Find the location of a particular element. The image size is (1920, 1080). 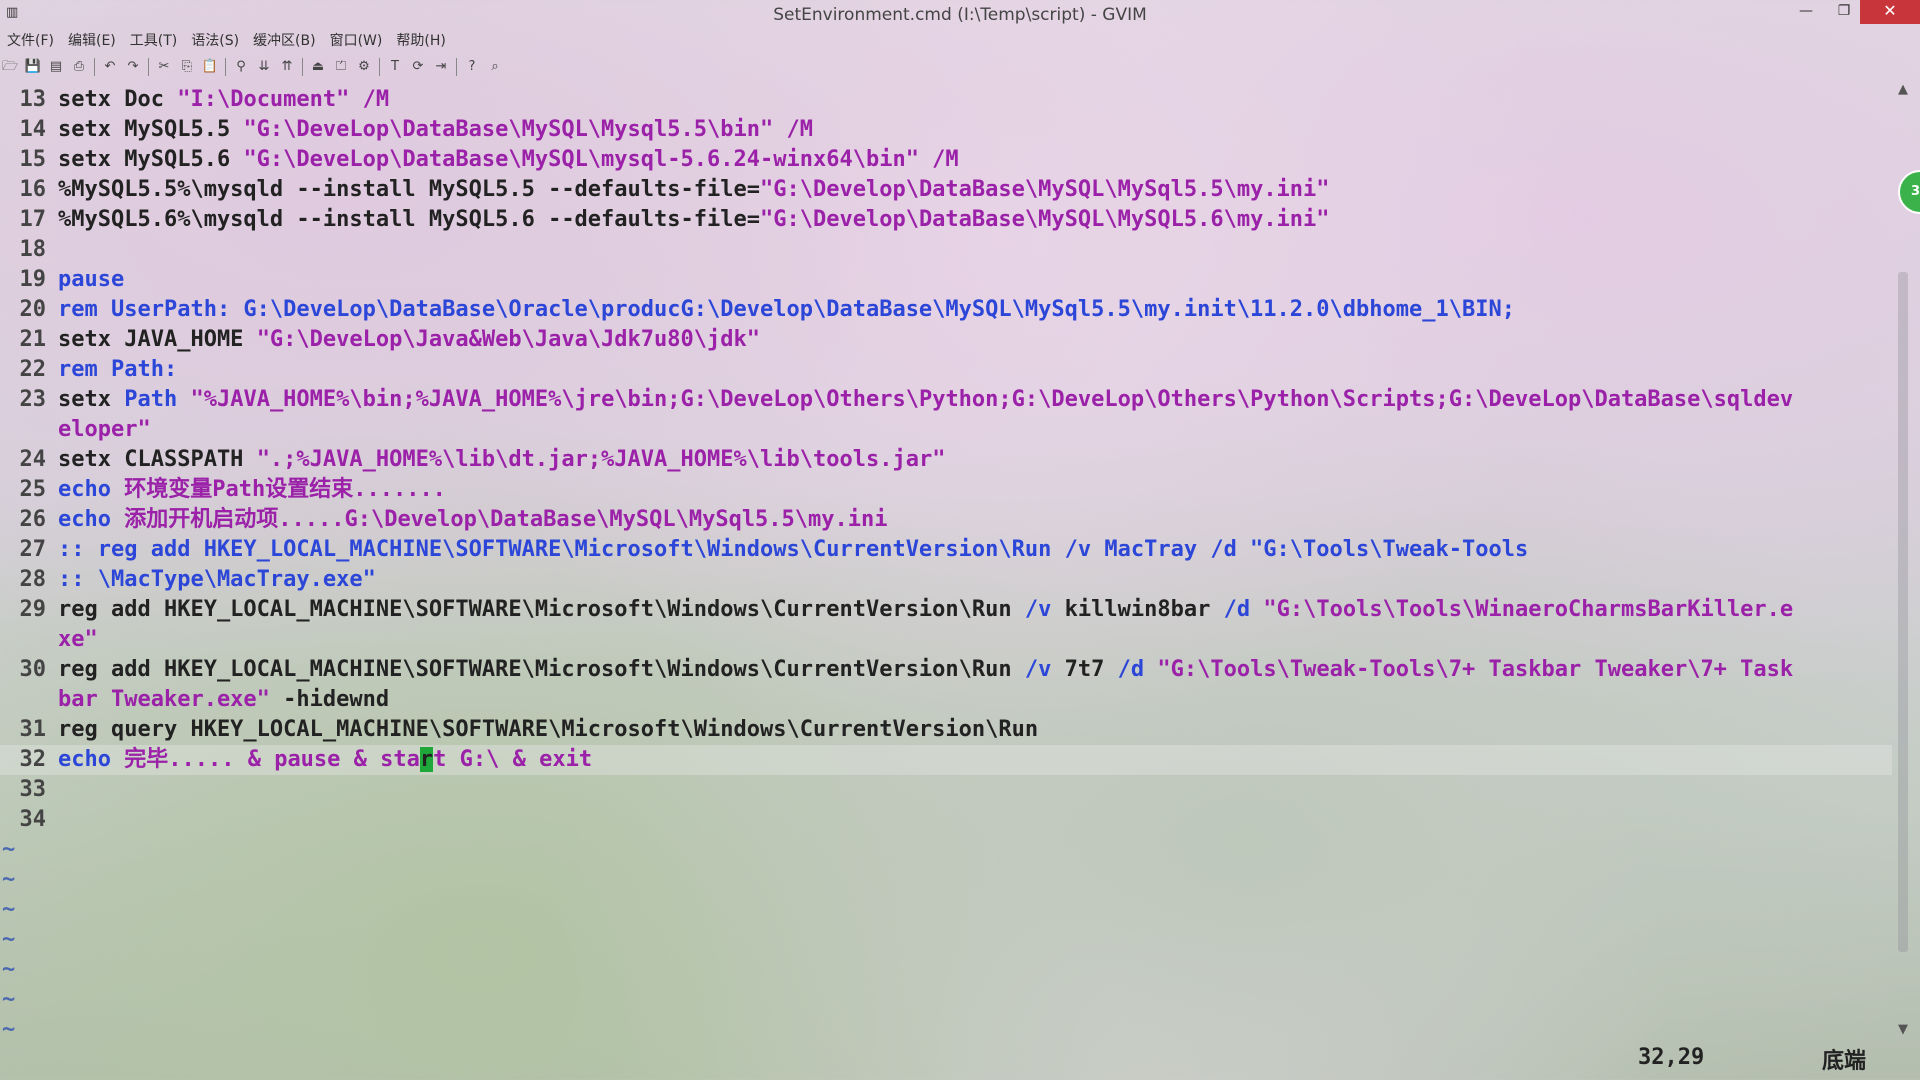

line-number: 18 is located at coordinates (33, 249).